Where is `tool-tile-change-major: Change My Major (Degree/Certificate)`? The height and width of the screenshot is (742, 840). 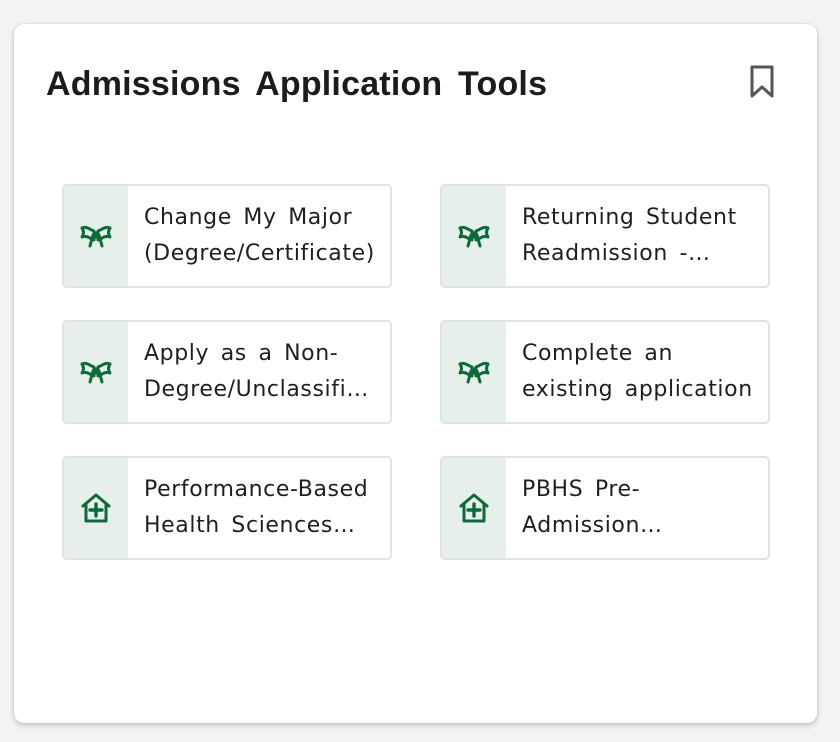
tool-tile-change-major: Change My Major (Degree/Certificate) is located at coordinates (227, 236).